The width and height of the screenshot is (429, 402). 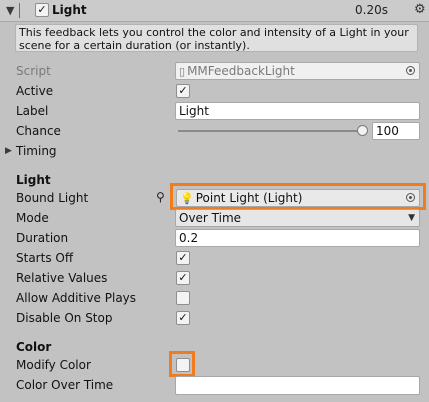 What do you see at coordinates (34, 347) in the screenshot?
I see `color-section-heading: Color` at bounding box center [34, 347].